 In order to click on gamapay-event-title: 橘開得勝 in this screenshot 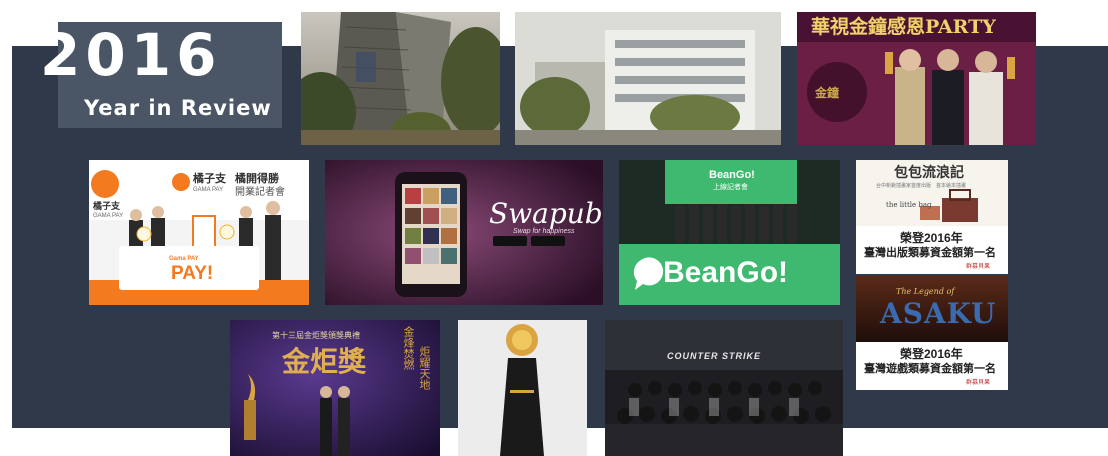, I will do `click(257, 179)`.